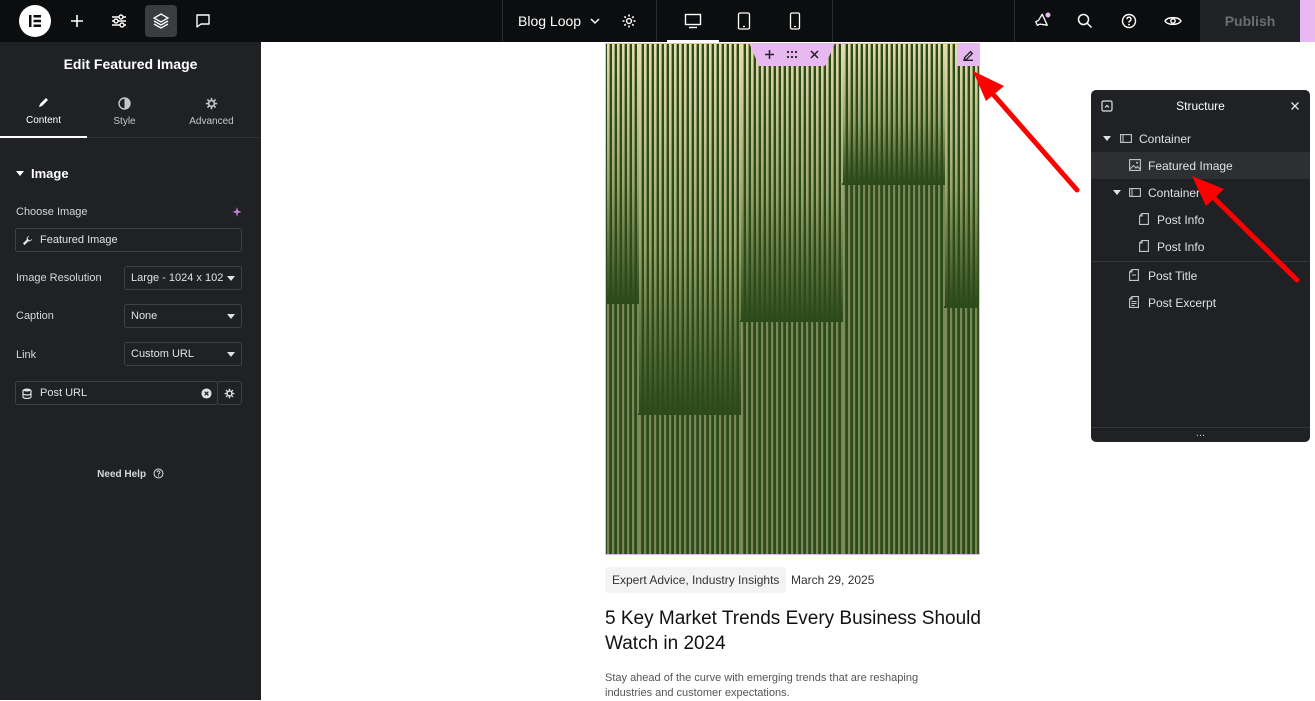 Image resolution: width=1315 pixels, height=701 pixels. Describe the element at coordinates (1200, 165) in the screenshot. I see `structure-item-featured-image: Featured Image` at that location.